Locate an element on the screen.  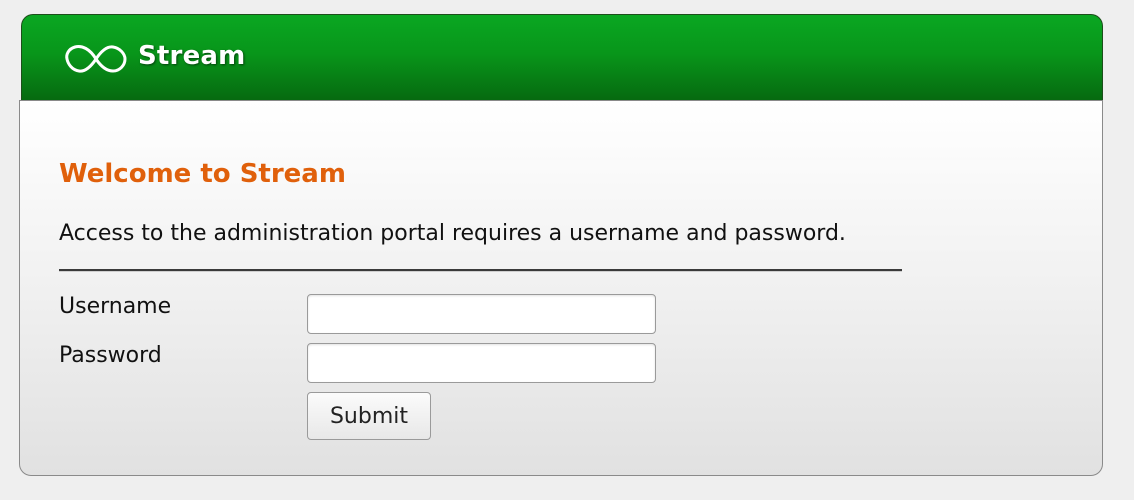
password-label: Password is located at coordinates (110, 355).